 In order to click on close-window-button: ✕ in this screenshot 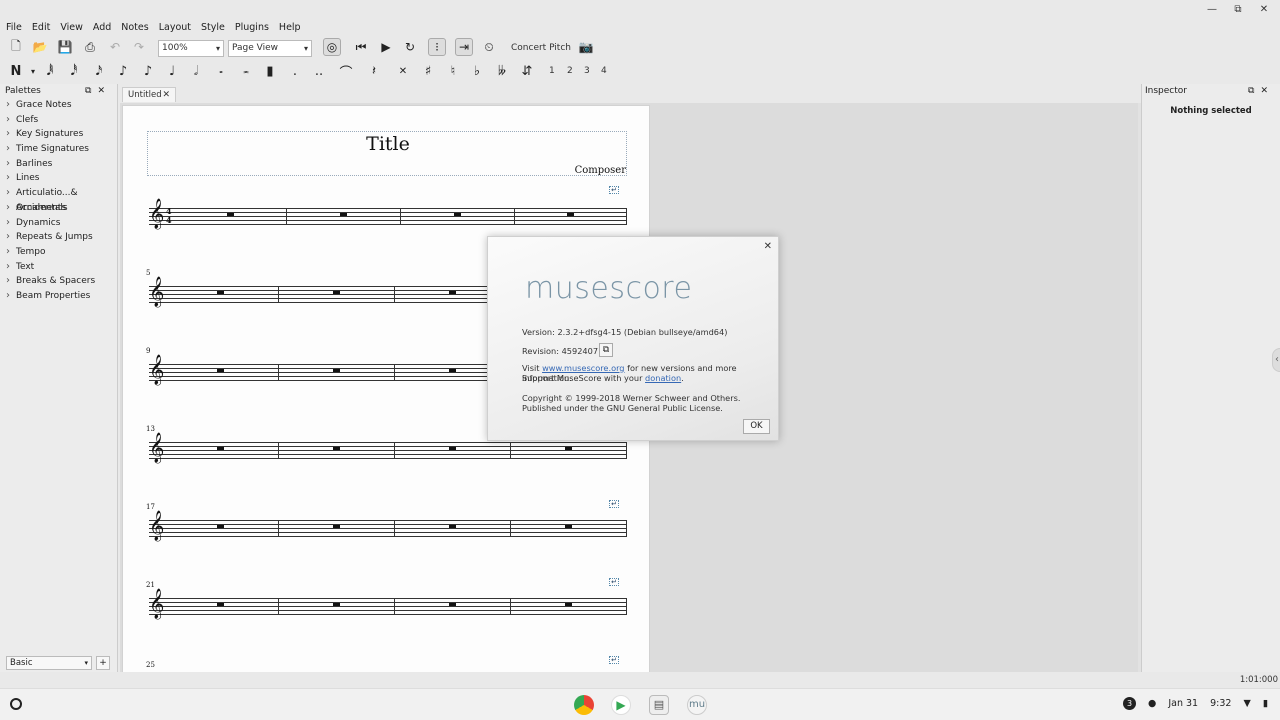, I will do `click(1264, 9)`.